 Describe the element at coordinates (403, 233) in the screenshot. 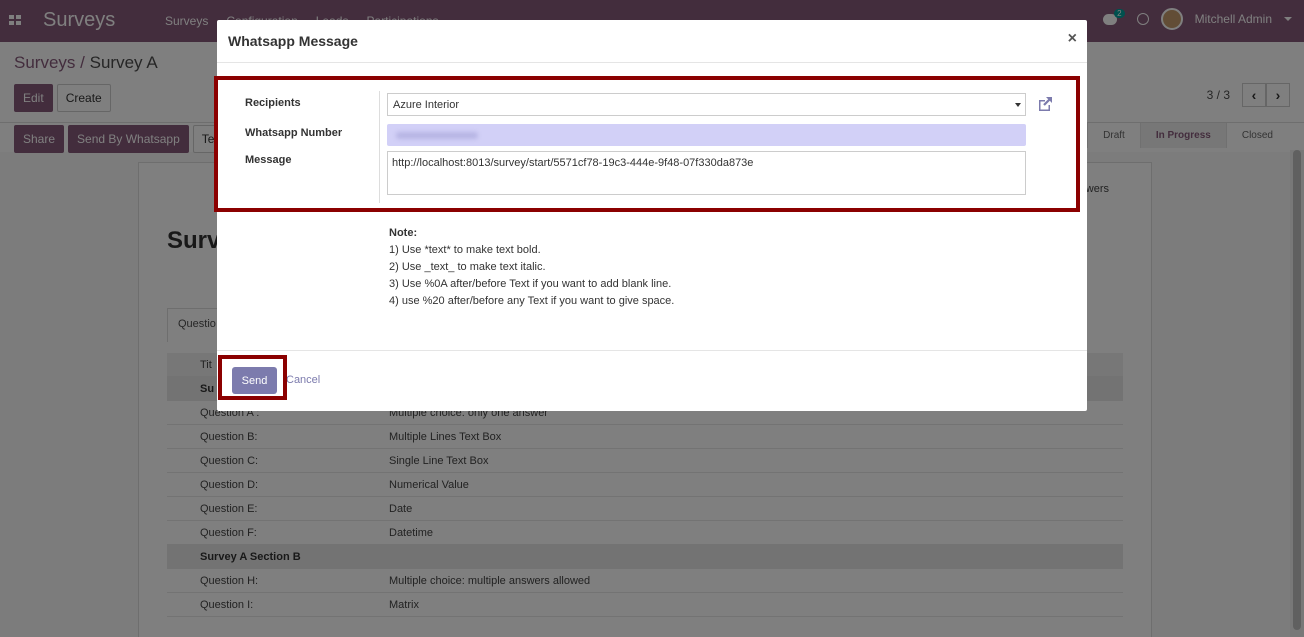

I see `note-title: Note:` at that location.